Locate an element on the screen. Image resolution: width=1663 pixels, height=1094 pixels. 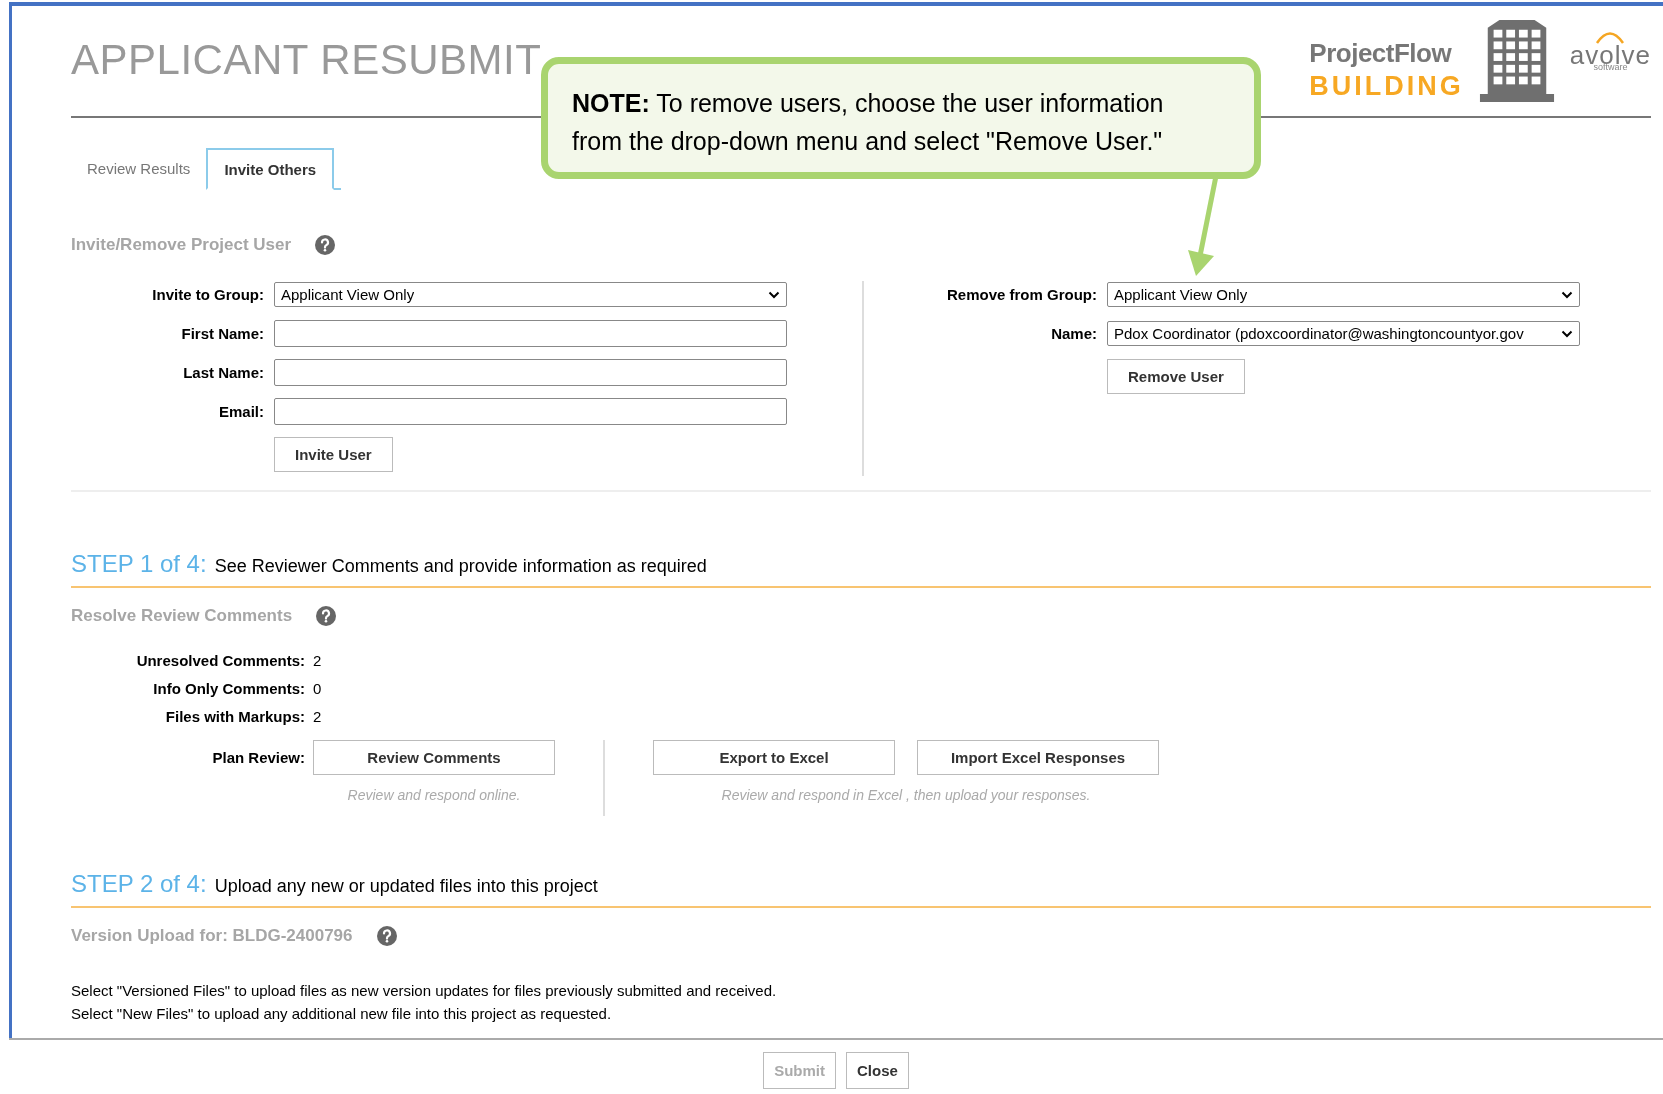
remove-user-button: Remove User is located at coordinates (1176, 376).